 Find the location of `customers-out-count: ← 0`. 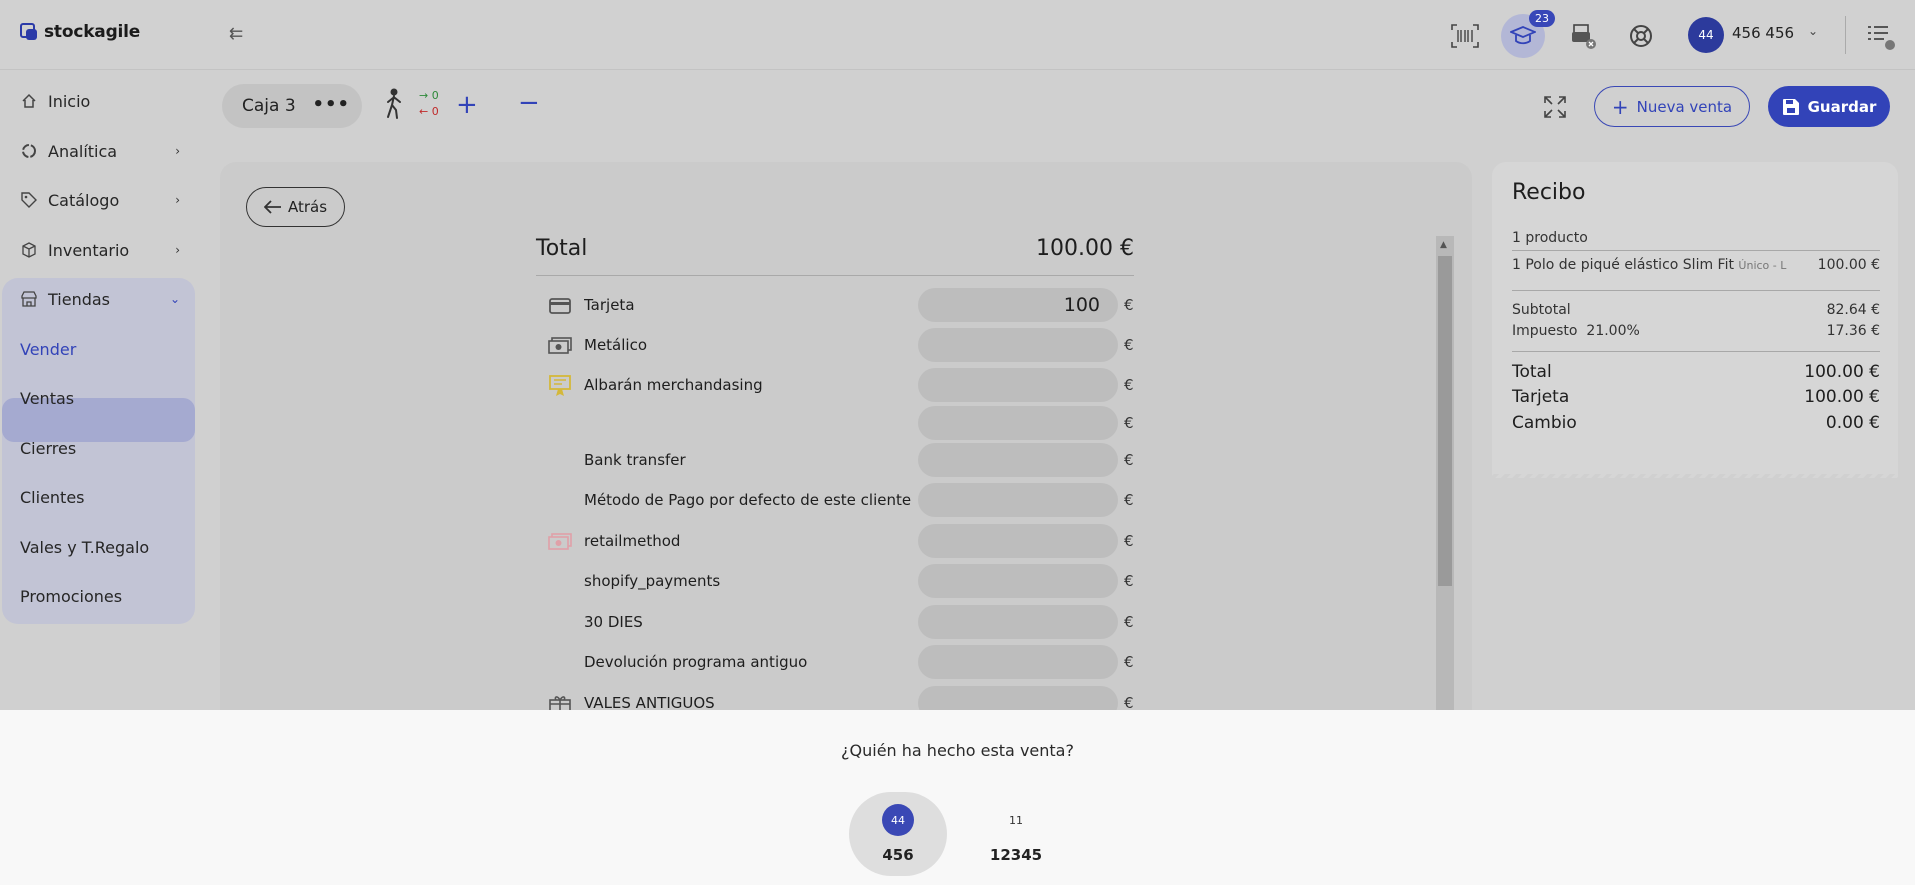

customers-out-count: ← 0 is located at coordinates (429, 111).